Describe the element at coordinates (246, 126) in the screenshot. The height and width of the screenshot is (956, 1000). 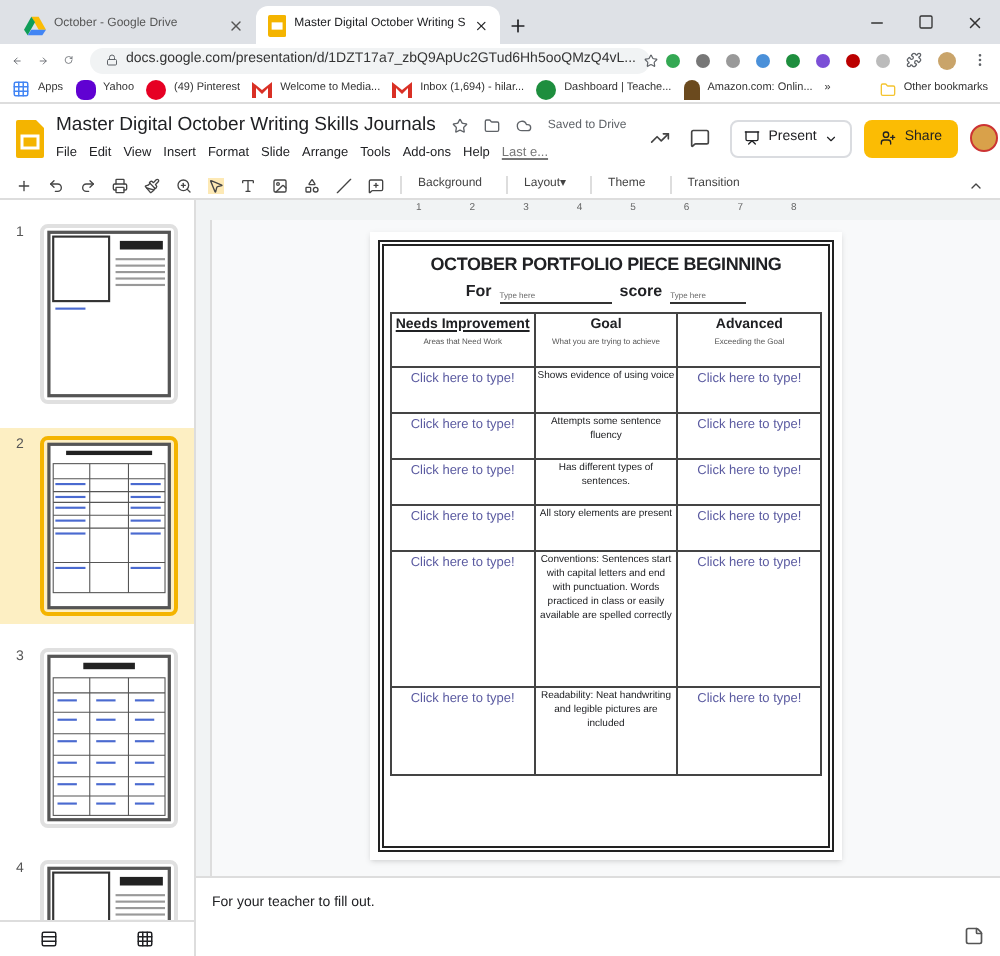
I see `document-title: Master Digital October Writing Skills Journals` at that location.